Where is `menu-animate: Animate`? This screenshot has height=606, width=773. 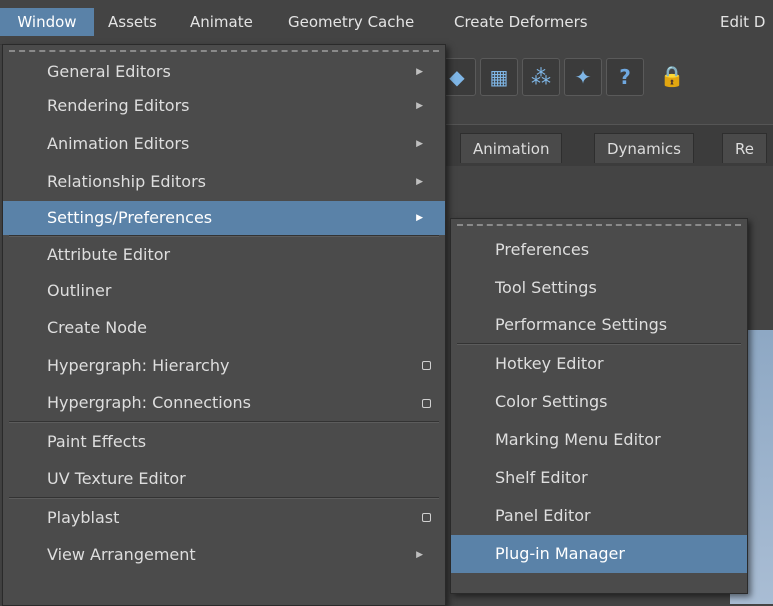
menu-animate: Animate is located at coordinates (221, 22).